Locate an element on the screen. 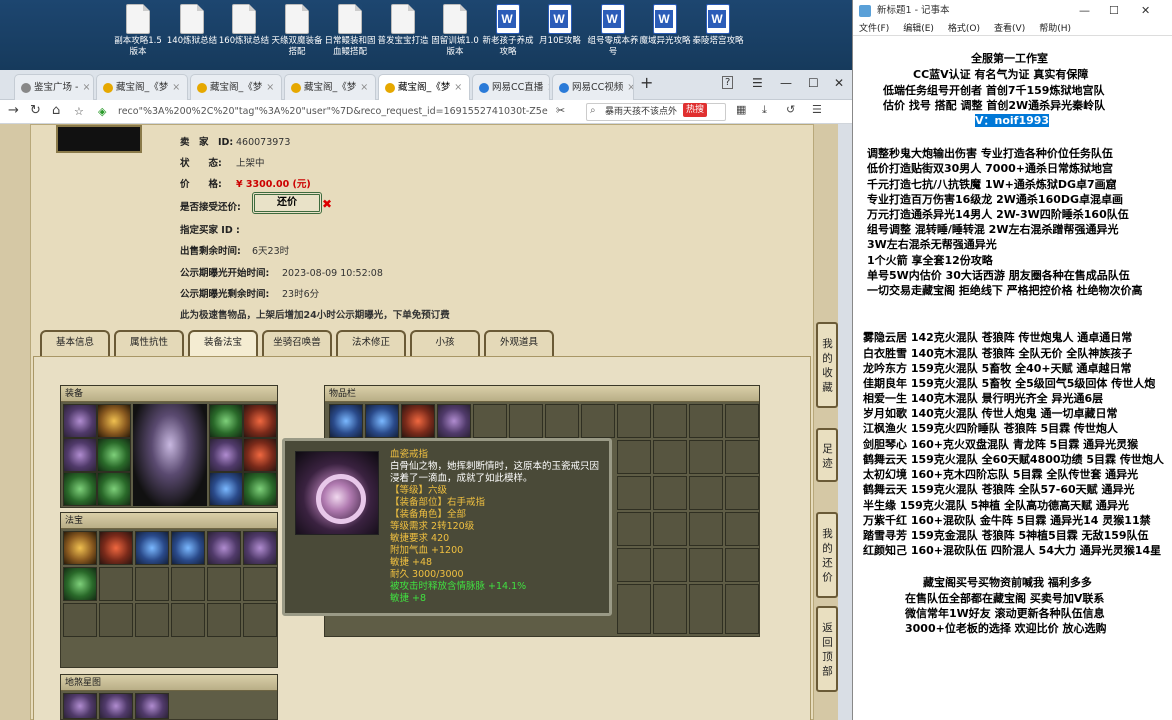 The image size is (1172, 720). desktop-file-icon: W 新老孩子养成攻略 is located at coordinates (508, 31).